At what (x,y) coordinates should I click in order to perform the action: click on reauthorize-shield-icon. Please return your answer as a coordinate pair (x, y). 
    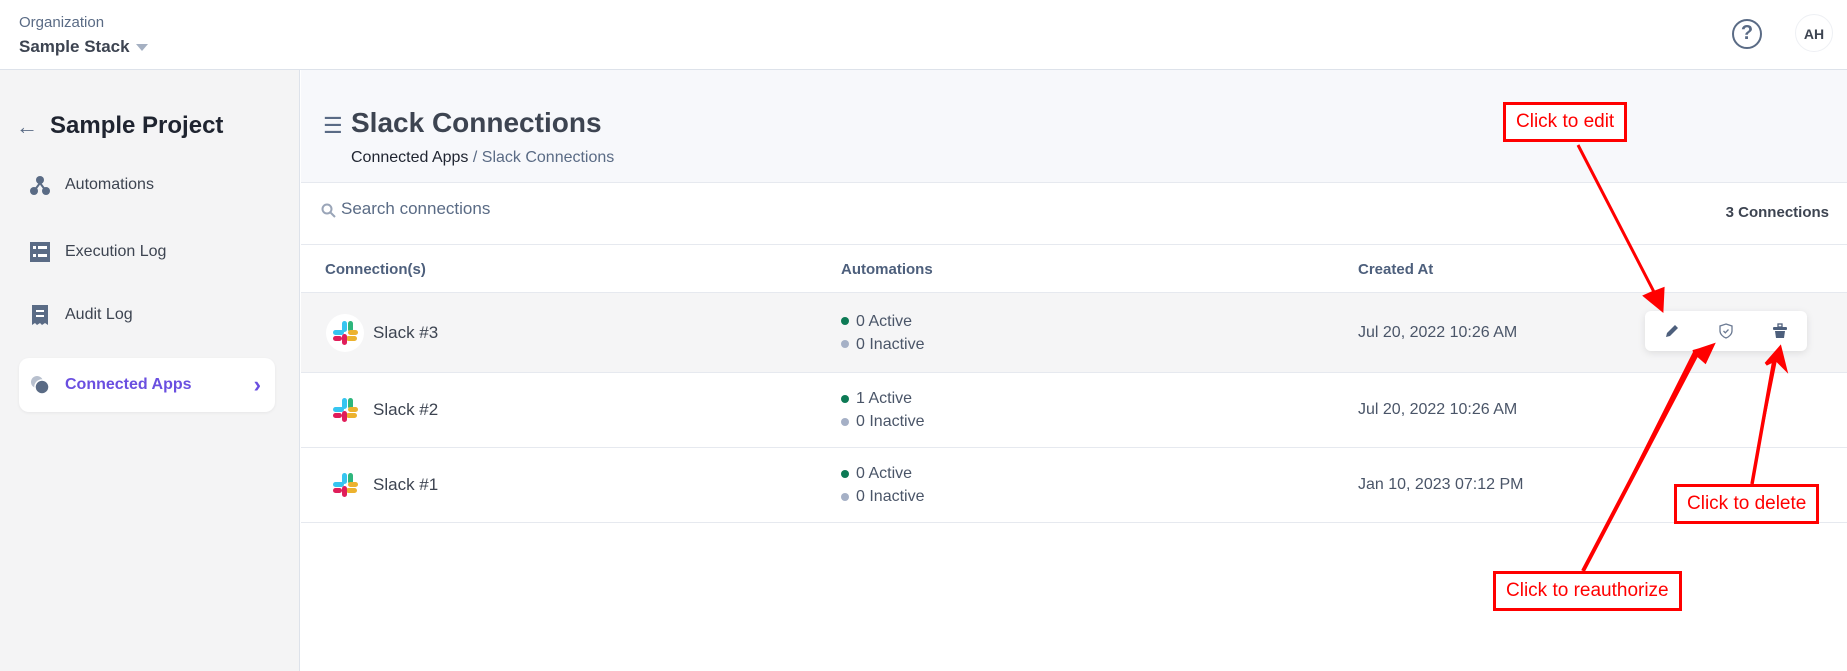
    Looking at the image, I should click on (1726, 331).